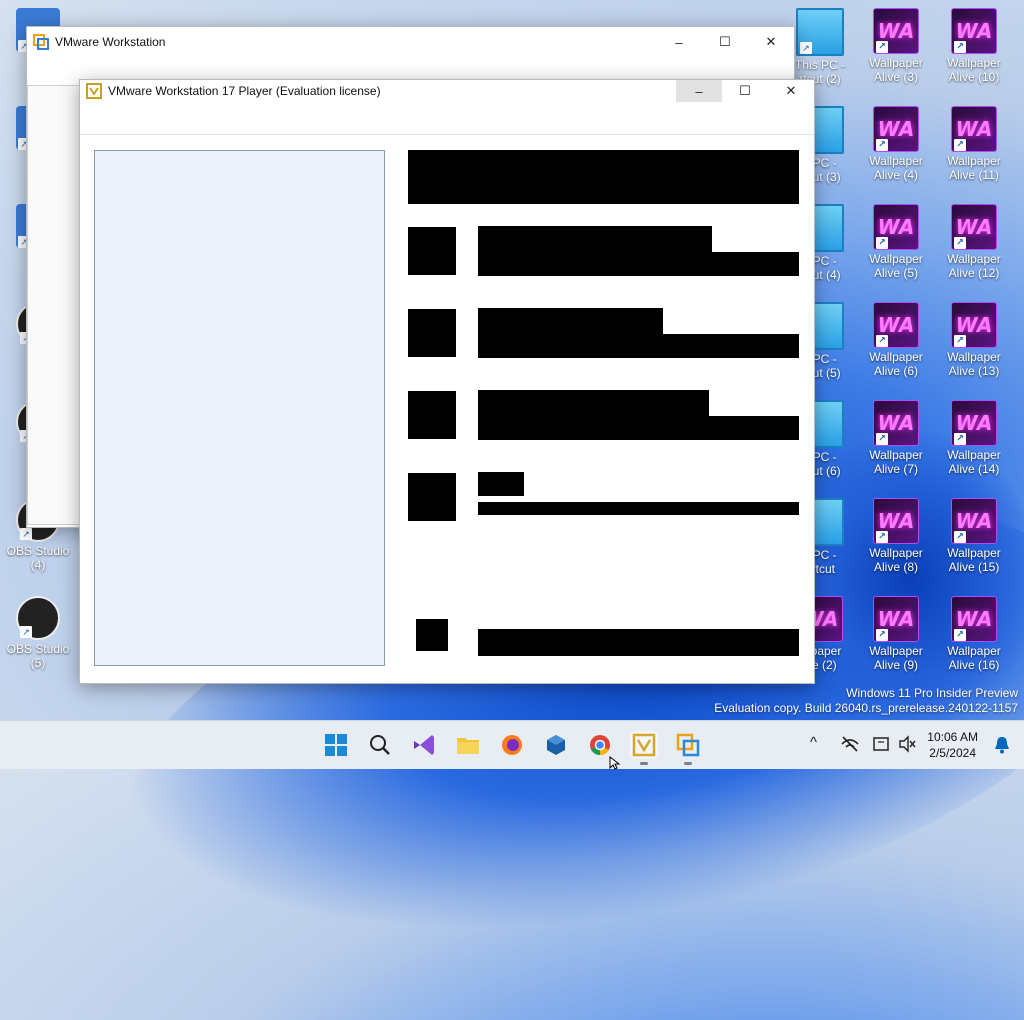 The image size is (1024, 1020). What do you see at coordinates (896, 144) in the screenshot?
I see `desktop-icon: WA ↗ Wallpaper Alive (4)` at bounding box center [896, 144].